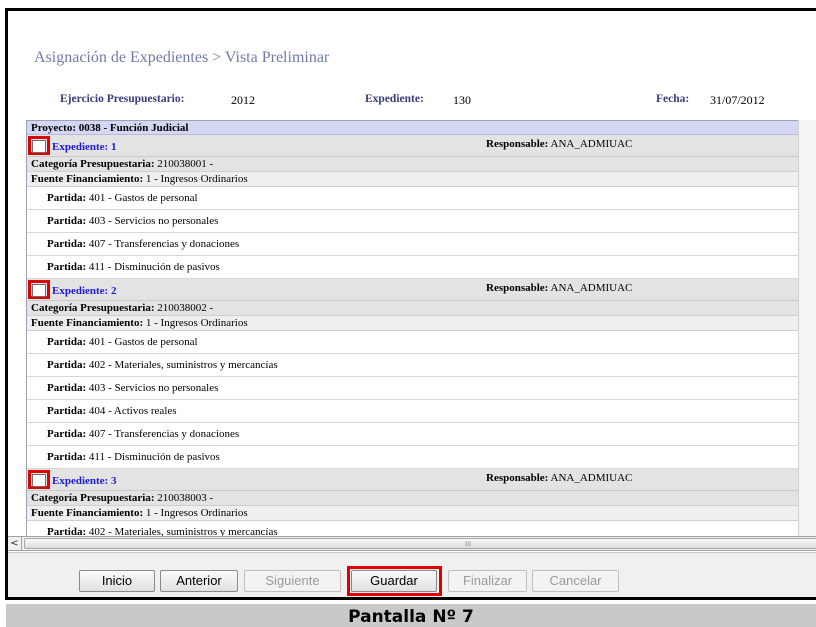 This screenshot has height=627, width=816. Describe the element at coordinates (185, 308) in the screenshot. I see `categoria-value: 210038002 -` at that location.